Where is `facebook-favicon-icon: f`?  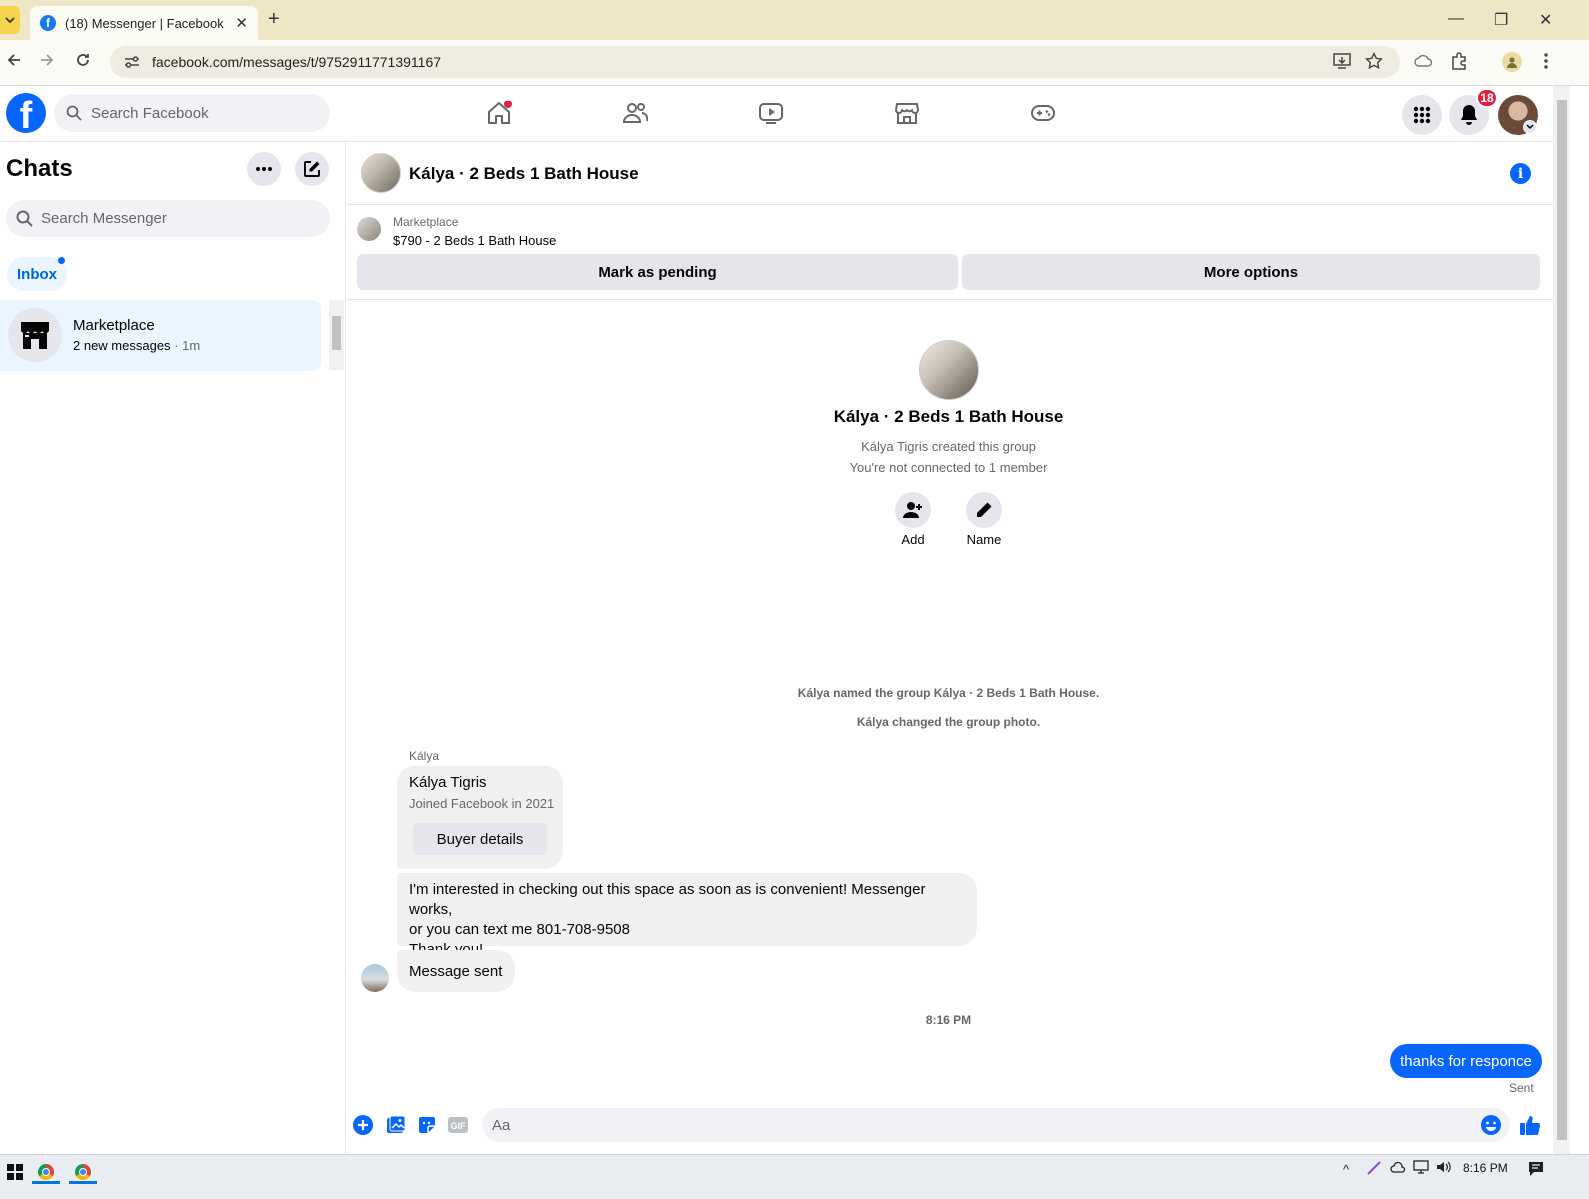
facebook-favicon-icon: f is located at coordinates (48, 23).